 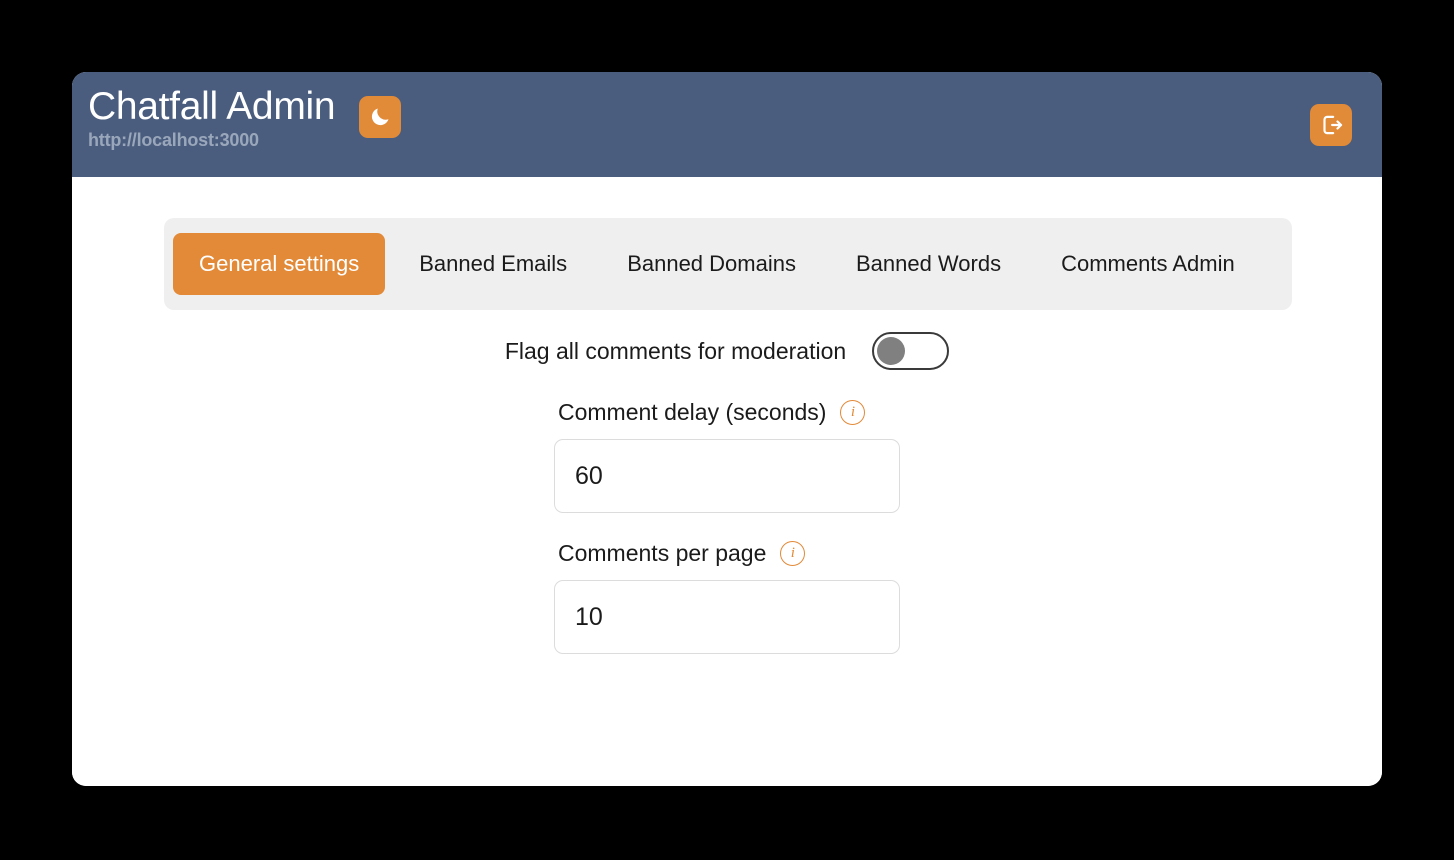 I want to click on tab-banned-domains: Banned Domains, so click(x=711, y=264).